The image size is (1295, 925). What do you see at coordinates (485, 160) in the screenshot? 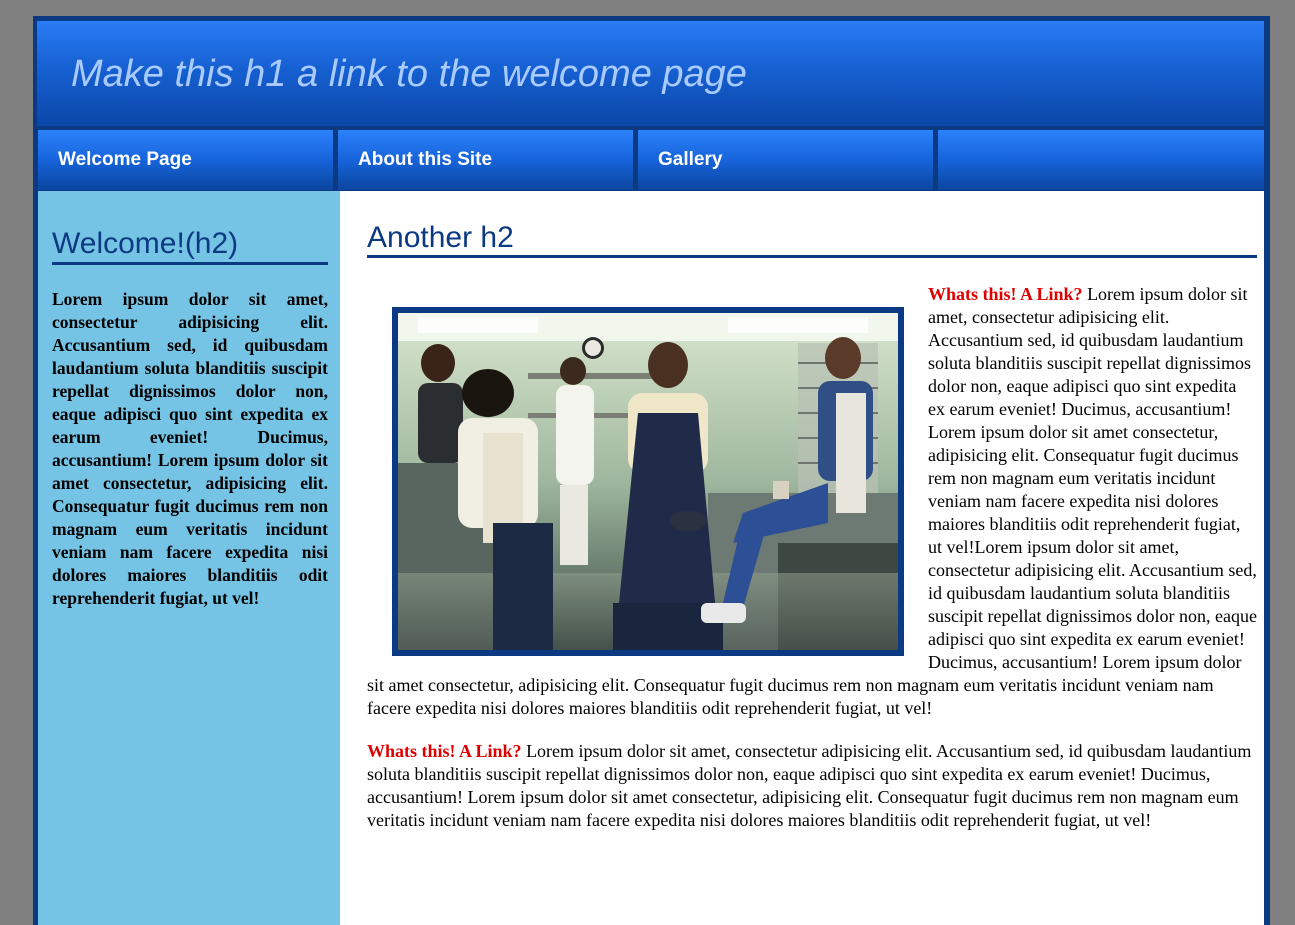
I see `nav-about-this-site: About this Site` at bounding box center [485, 160].